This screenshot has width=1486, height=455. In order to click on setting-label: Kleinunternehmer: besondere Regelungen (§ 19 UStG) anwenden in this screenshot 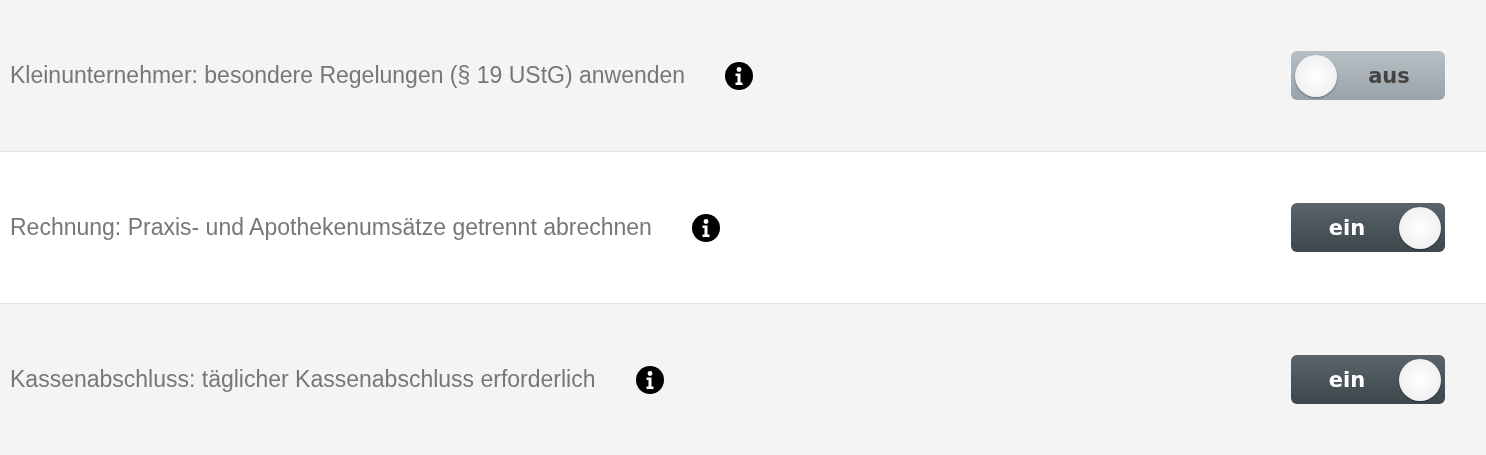, I will do `click(348, 75)`.